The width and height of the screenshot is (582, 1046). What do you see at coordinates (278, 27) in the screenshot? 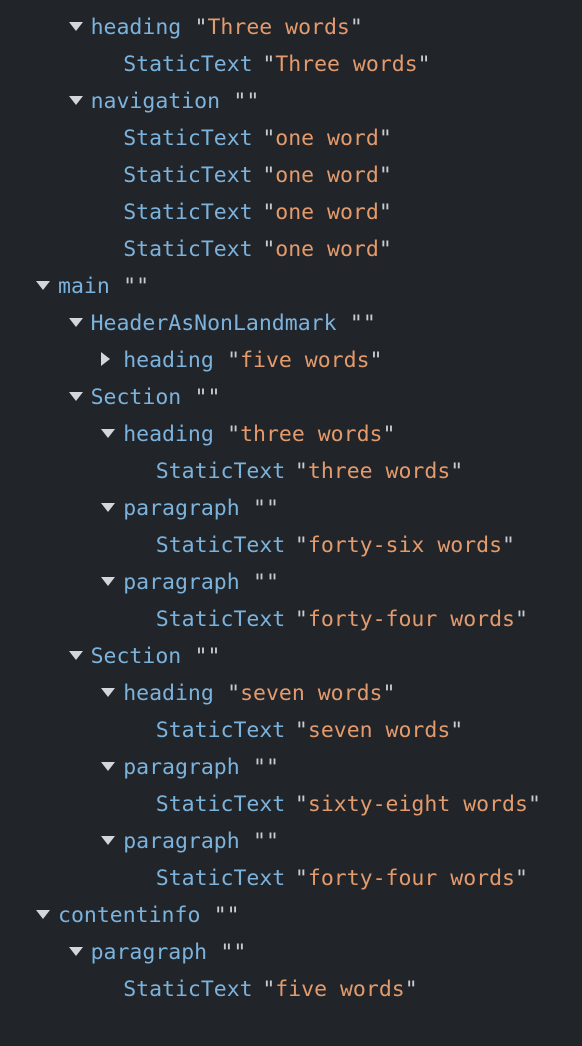
I see `node-value: Three words` at bounding box center [278, 27].